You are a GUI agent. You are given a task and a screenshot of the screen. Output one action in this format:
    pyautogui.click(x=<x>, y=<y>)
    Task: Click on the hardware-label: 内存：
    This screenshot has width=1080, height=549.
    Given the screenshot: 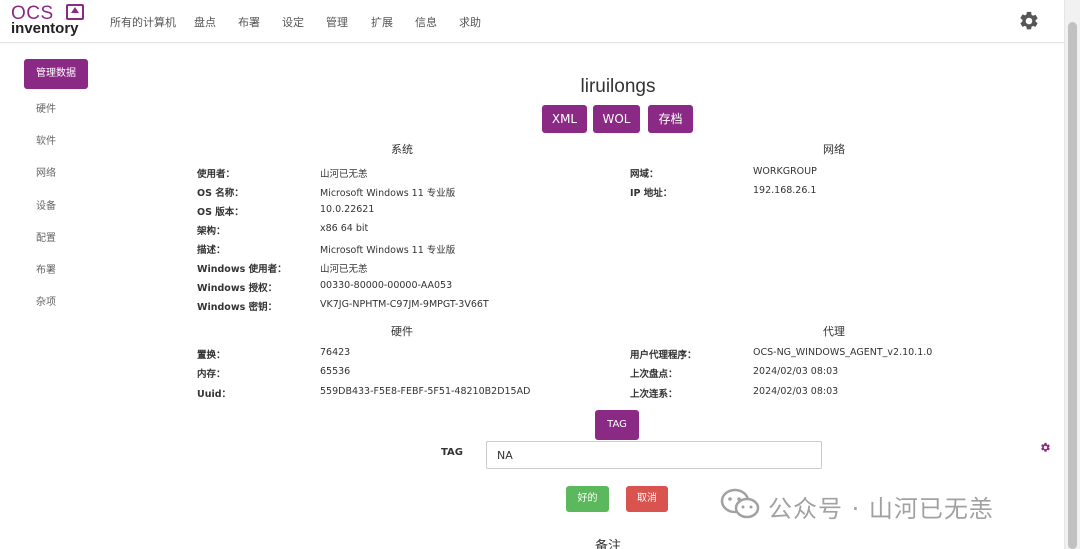 What is the action you would take?
    pyautogui.click(x=211, y=374)
    